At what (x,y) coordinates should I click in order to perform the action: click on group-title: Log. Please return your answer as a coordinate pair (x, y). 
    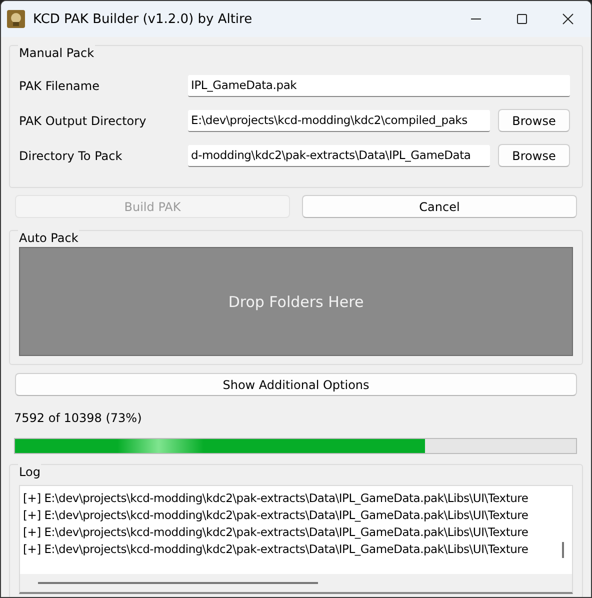
    Looking at the image, I should click on (30, 472).